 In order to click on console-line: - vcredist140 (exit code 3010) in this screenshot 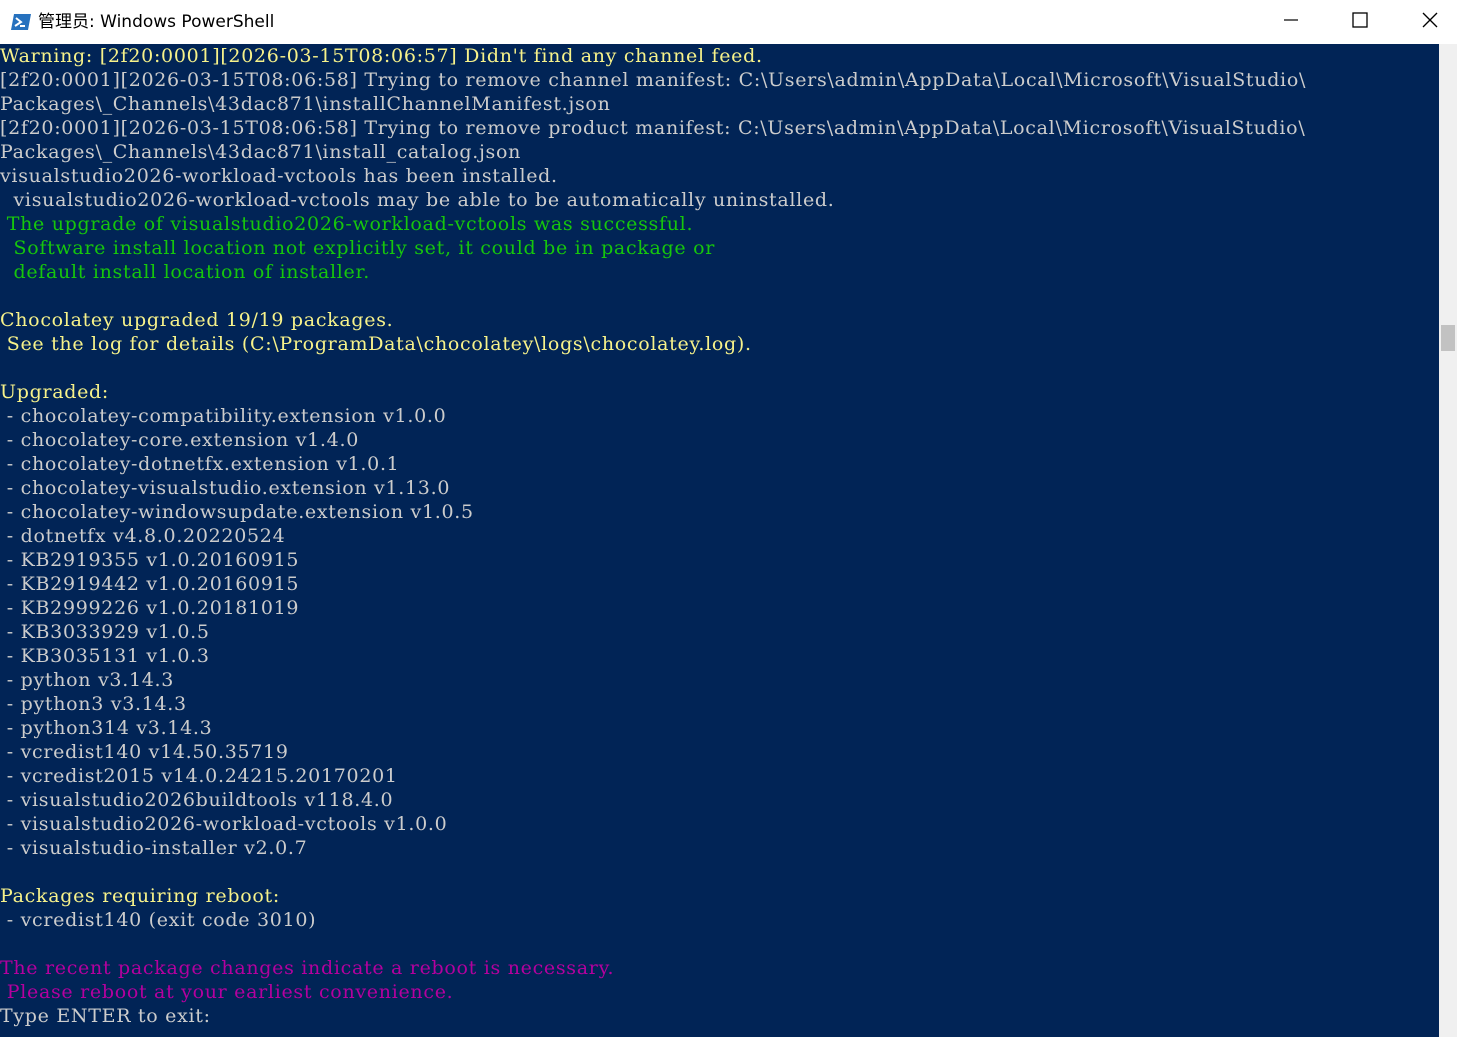, I will do `click(158, 920)`.